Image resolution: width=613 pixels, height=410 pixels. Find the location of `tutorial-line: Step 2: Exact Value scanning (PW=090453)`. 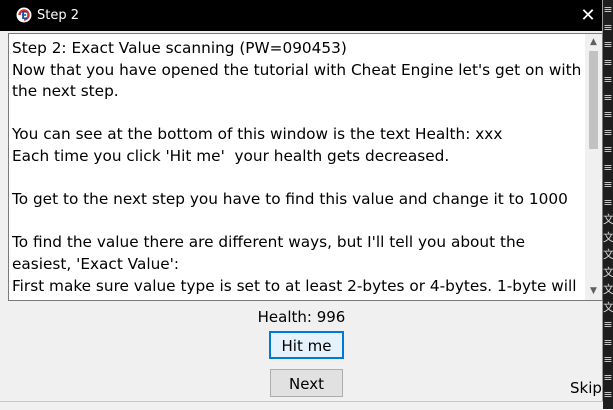

tutorial-line: Step 2: Exact Value scanning (PW=090453) is located at coordinates (179, 48).